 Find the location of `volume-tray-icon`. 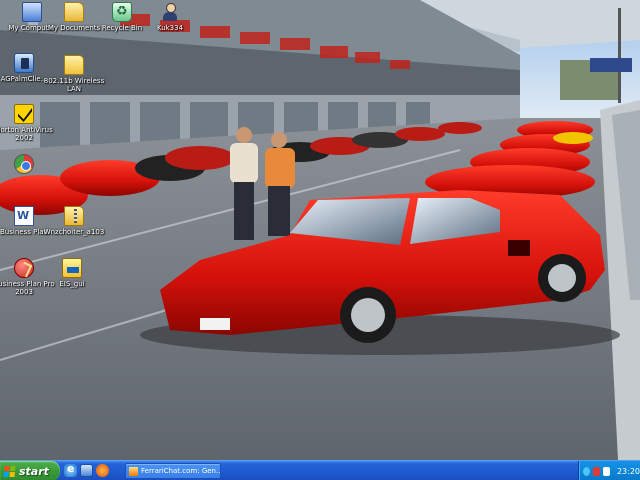

volume-tray-icon is located at coordinates (606, 471).